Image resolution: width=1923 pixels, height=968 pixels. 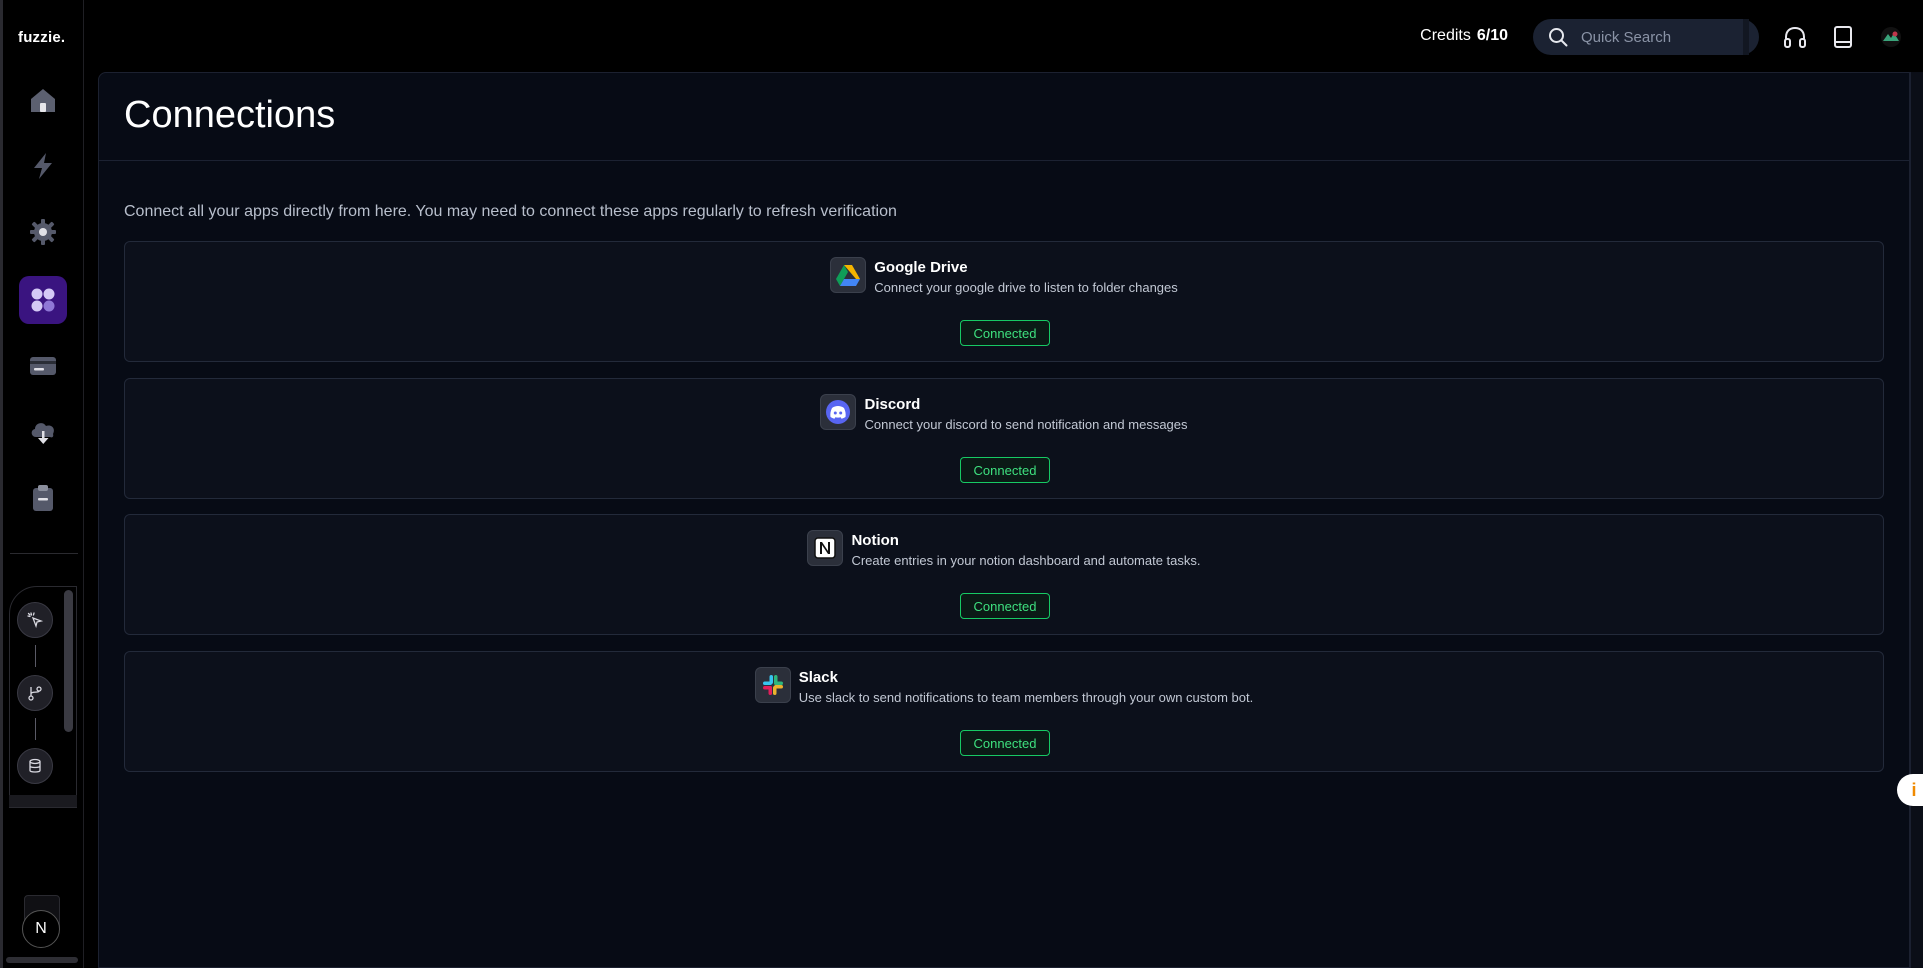 I want to click on cloud-download-icon, so click(x=42, y=433).